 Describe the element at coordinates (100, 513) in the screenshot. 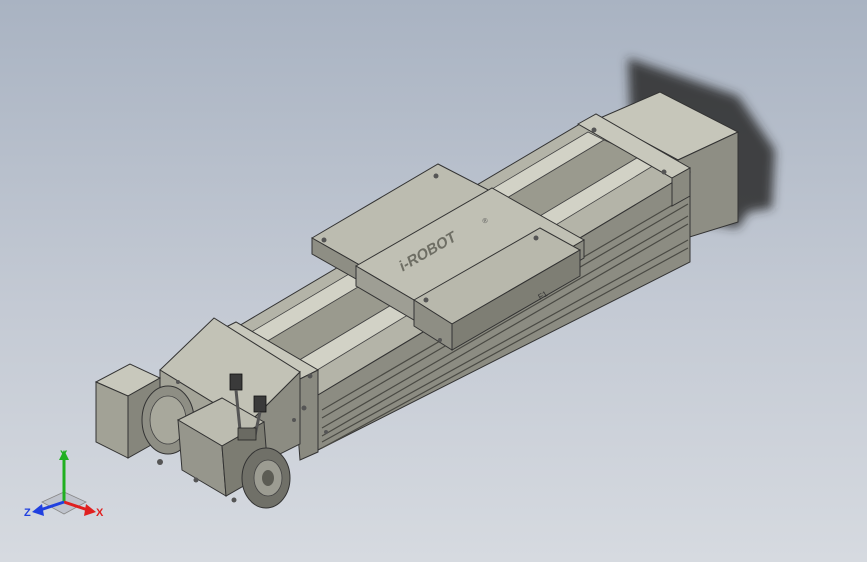

I see `x-axis-label: X` at that location.